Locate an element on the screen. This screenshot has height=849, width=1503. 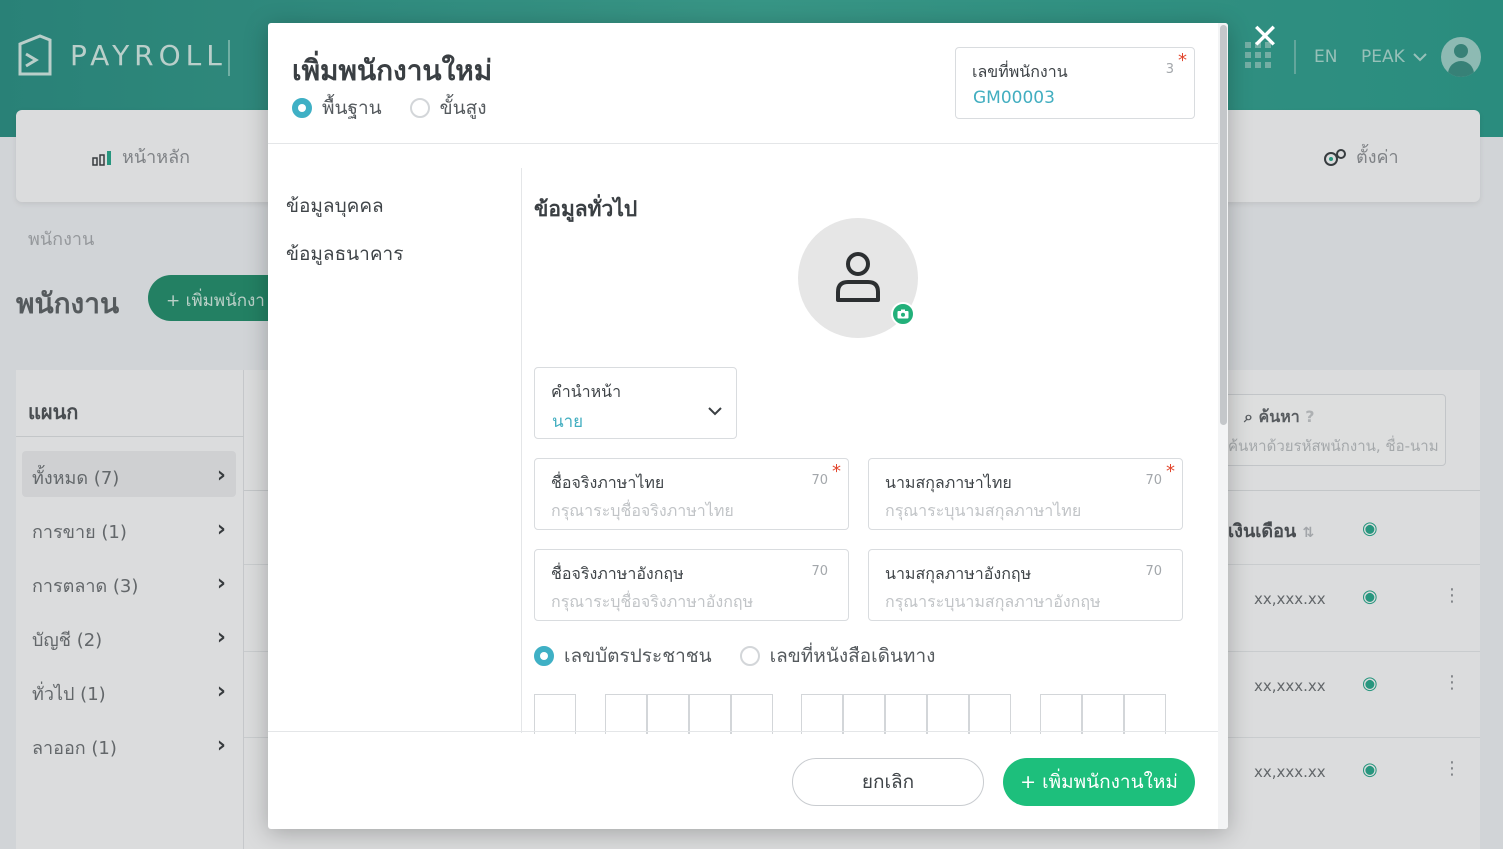
menu-personal-info: ข้อมูลบุคคล is located at coordinates (344, 206).